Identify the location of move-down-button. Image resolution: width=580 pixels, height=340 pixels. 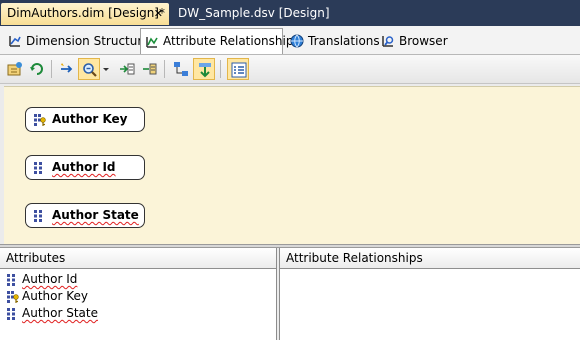
(204, 69).